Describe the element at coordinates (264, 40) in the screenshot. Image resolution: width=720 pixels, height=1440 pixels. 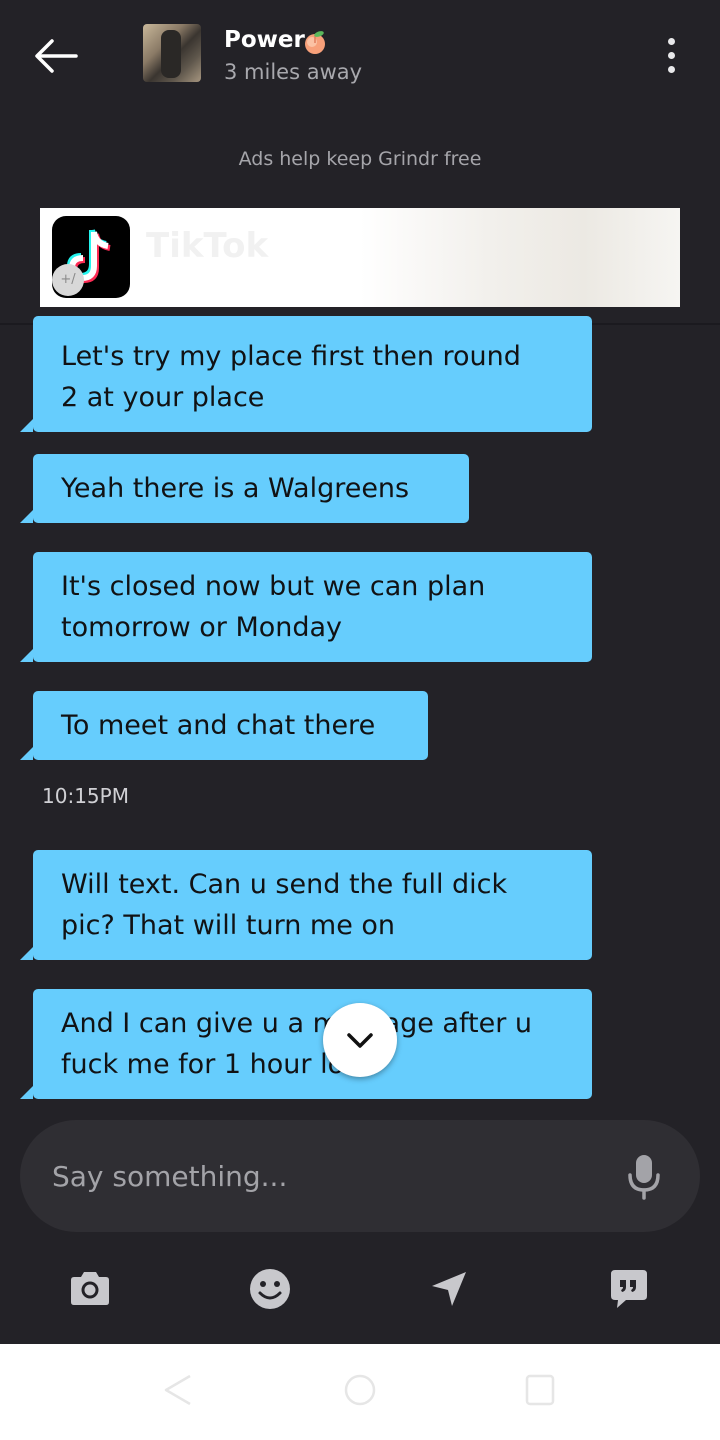
I see `profile-name: Power` at that location.